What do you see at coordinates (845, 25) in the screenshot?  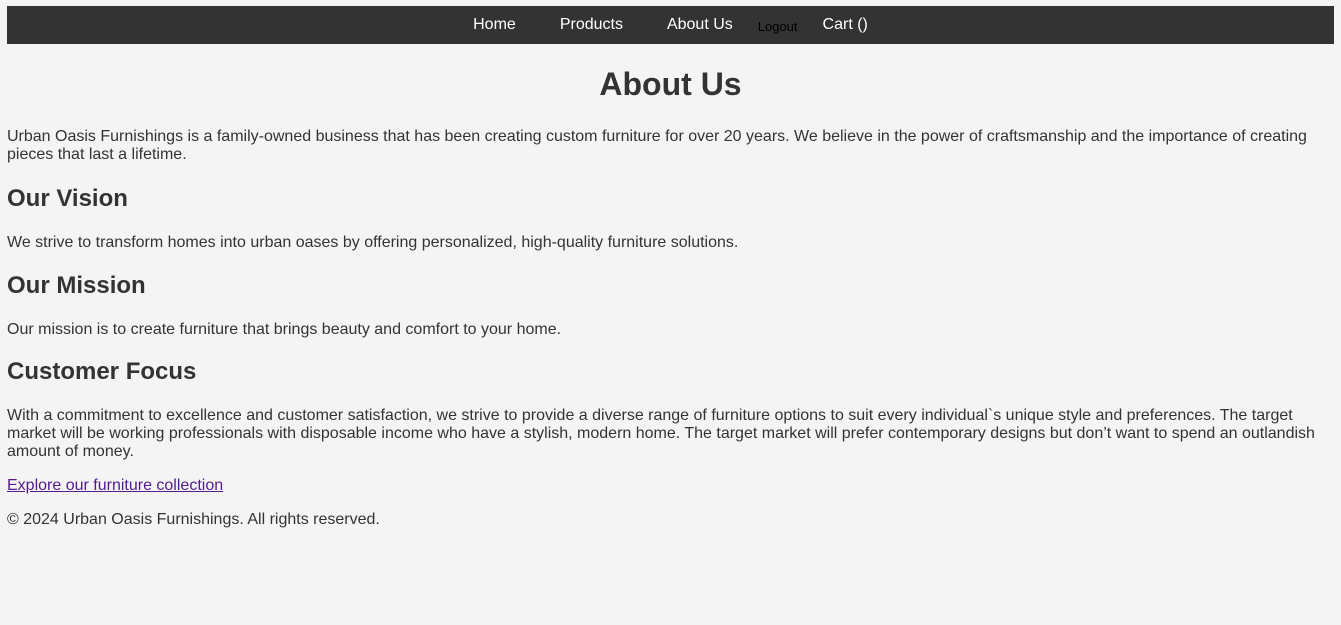 I see `nav-cart-link: Cart ()` at bounding box center [845, 25].